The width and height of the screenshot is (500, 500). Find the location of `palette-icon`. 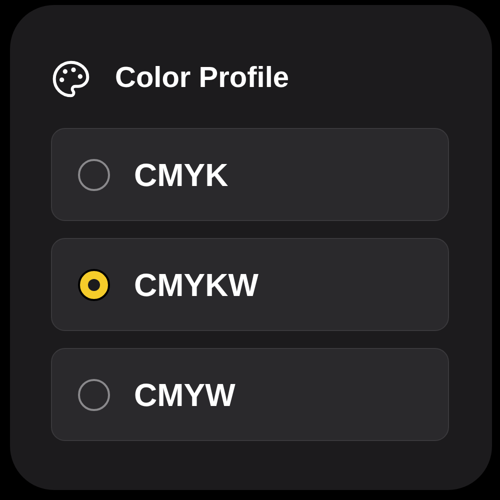

palette-icon is located at coordinates (71, 79).